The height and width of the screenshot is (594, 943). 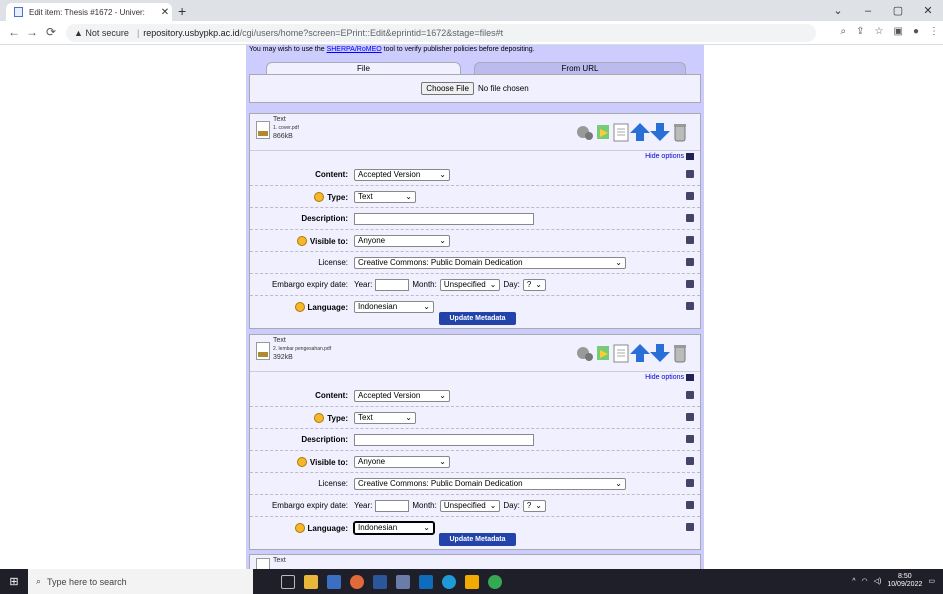 What do you see at coordinates (182, 11) in the screenshot?
I see `new-tab-button: +` at bounding box center [182, 11].